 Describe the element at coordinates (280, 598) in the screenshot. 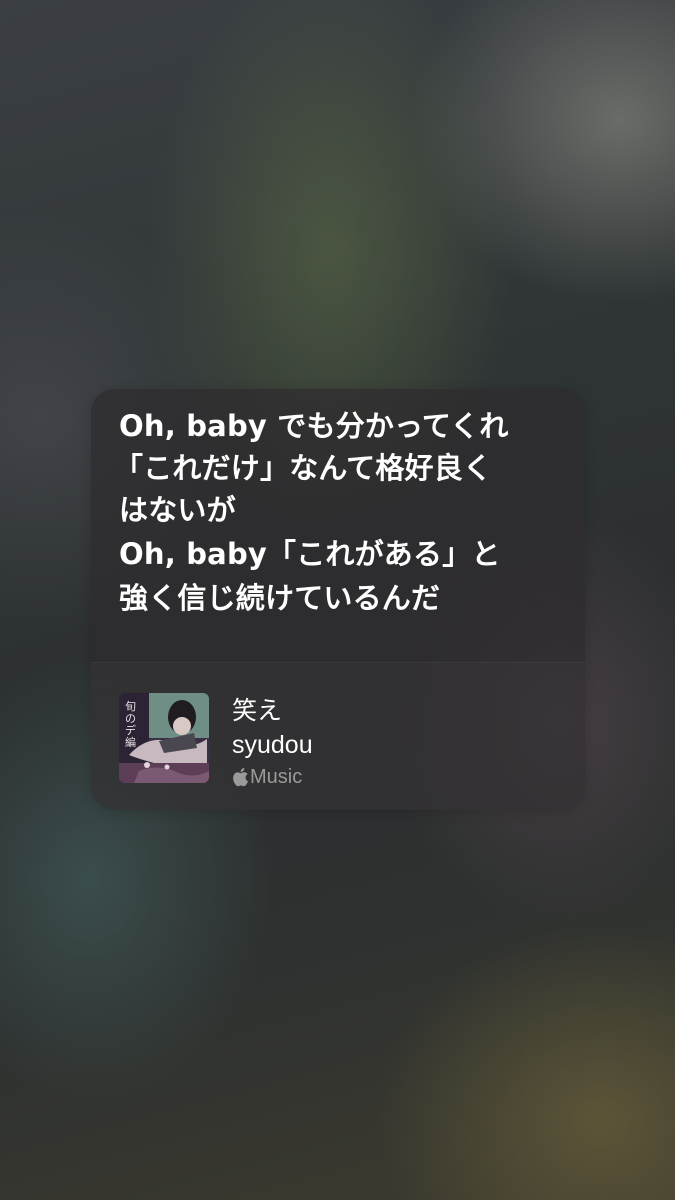

I see `lyric-line-5: 強く信じ続けているんだ` at that location.